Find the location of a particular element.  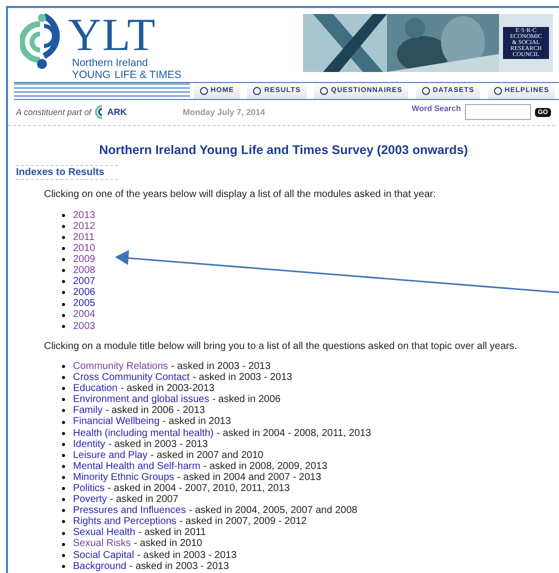

intro-text: Clicking on a module title below will bring you to a list of all the questions asked on that topic over all years. is located at coordinates (281, 346).